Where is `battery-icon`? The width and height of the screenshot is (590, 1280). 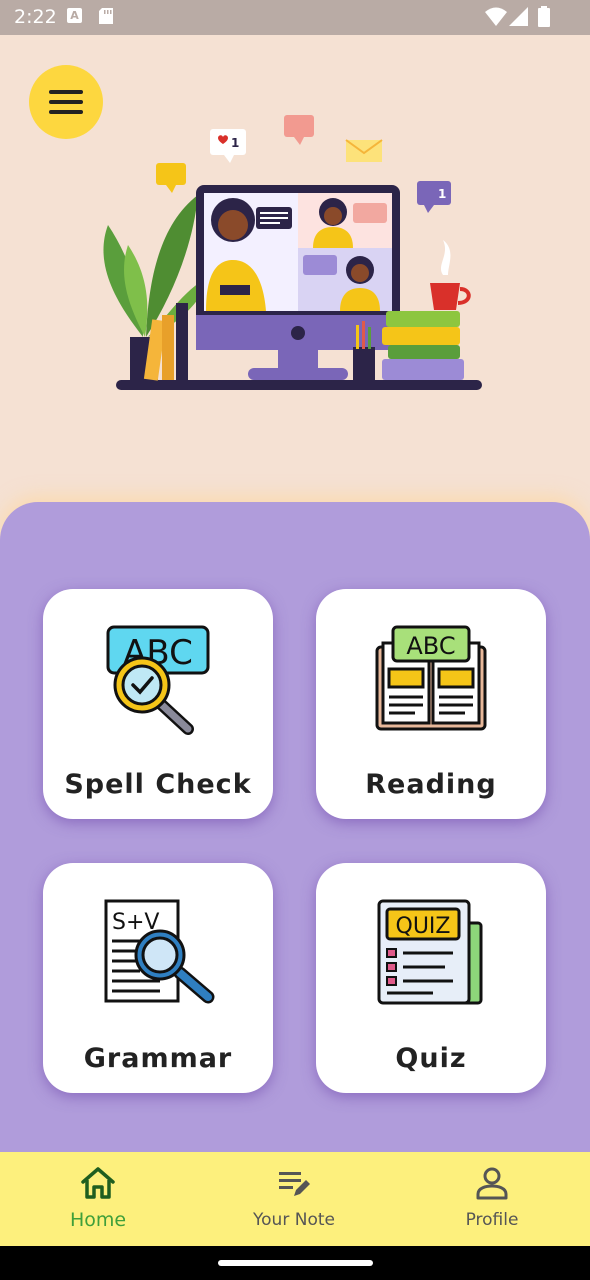
battery-icon is located at coordinates (544, 16).